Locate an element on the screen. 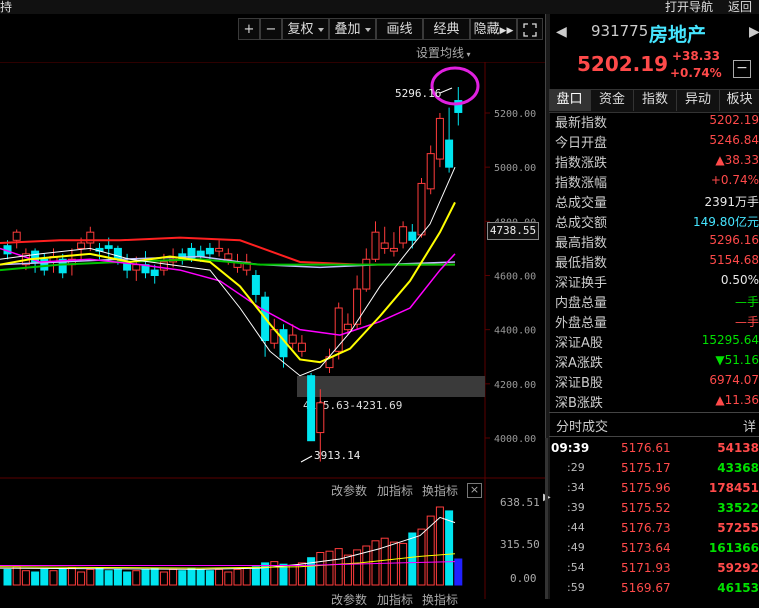 The height and width of the screenshot is (608, 759). ticks-scrollbar is located at coordinates (546, 518).